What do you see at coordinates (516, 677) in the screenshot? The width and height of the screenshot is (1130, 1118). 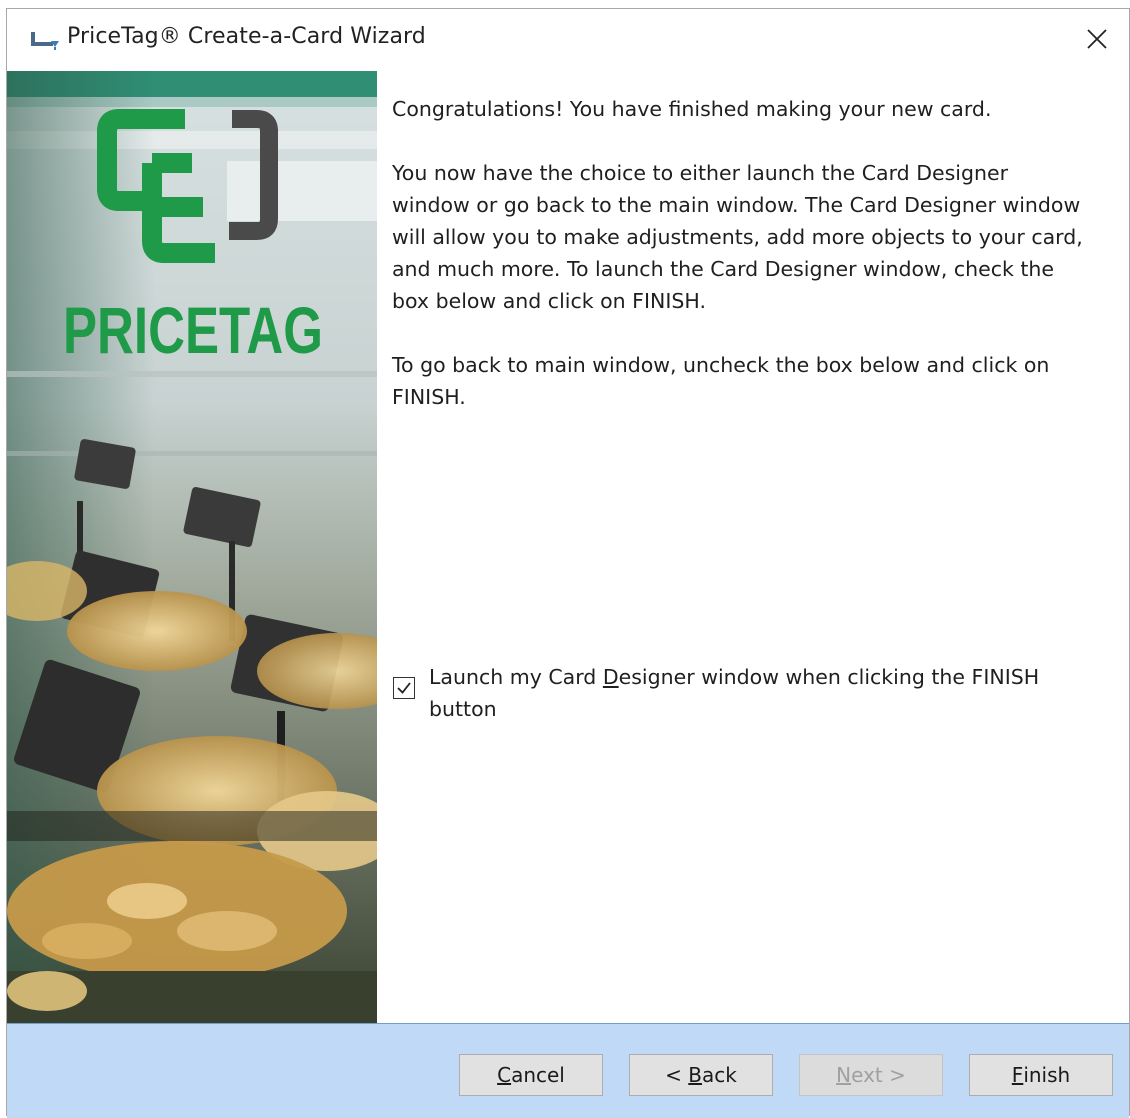 I see `label-part: Launch my Card` at bounding box center [516, 677].